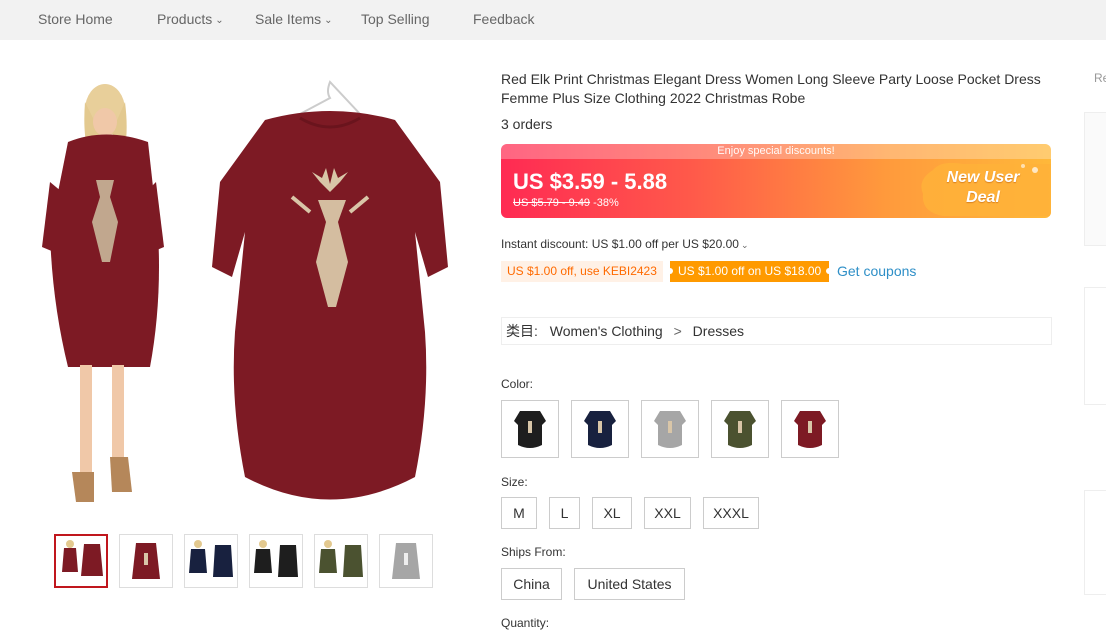  What do you see at coordinates (983, 197) in the screenshot?
I see `deal-label-line: Deal` at bounding box center [983, 197].